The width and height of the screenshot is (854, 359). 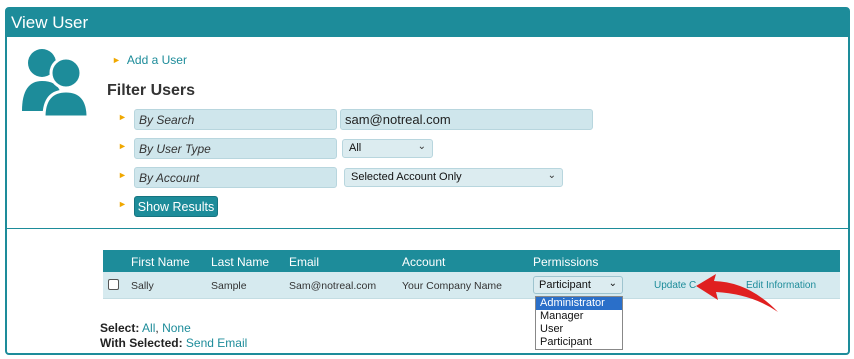 I want to click on cell-account: Your Company Name, so click(x=452, y=286).